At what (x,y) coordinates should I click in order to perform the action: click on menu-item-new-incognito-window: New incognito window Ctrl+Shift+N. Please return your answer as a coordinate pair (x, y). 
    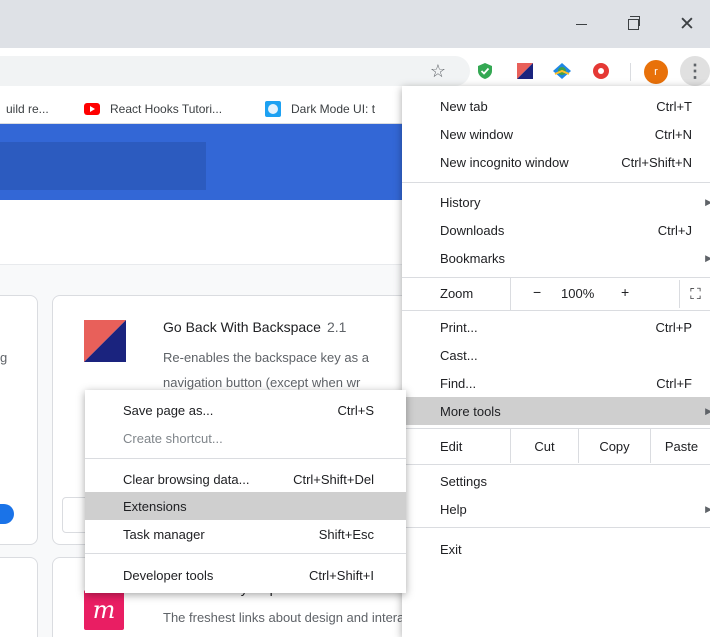
    Looking at the image, I should click on (556, 162).